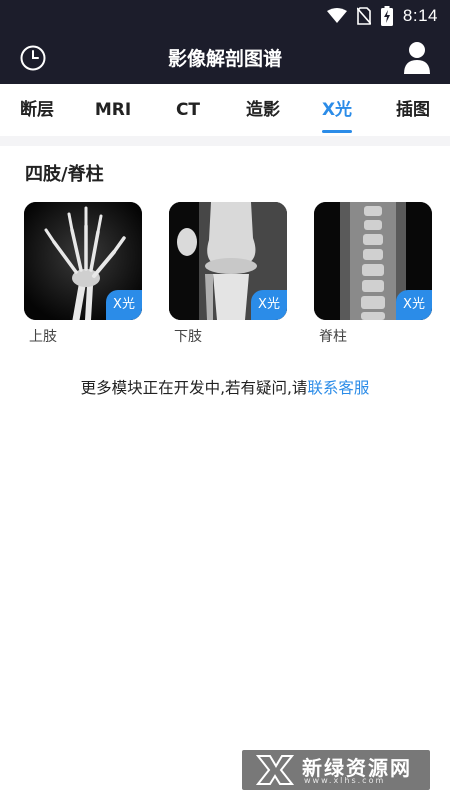  I want to click on no-sim-icon, so click(363, 16).